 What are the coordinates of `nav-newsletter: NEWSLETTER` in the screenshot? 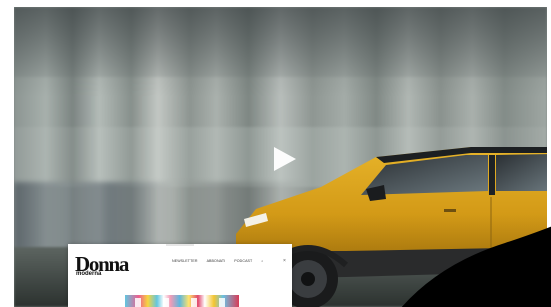 It's located at (185, 261).